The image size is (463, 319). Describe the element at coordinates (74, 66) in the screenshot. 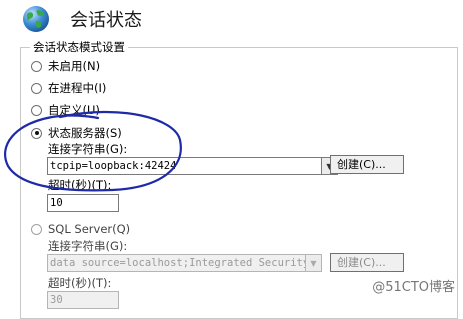

I see `radio-label: 未启用(N)` at that location.